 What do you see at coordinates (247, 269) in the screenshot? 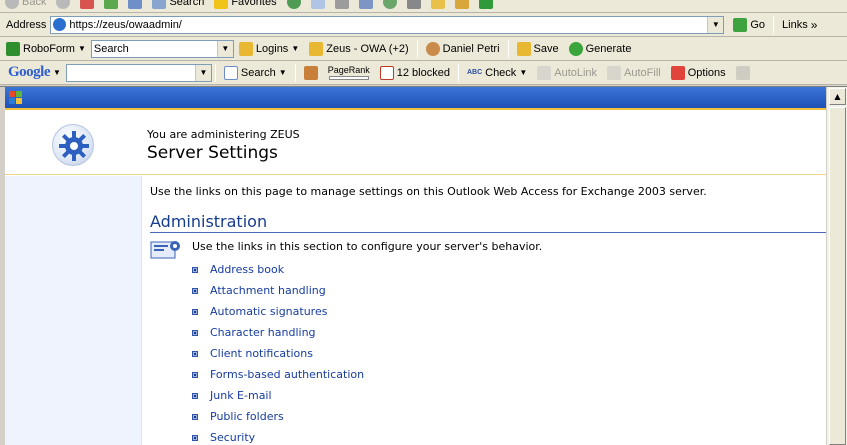
I see `address-book-link: Address book` at bounding box center [247, 269].